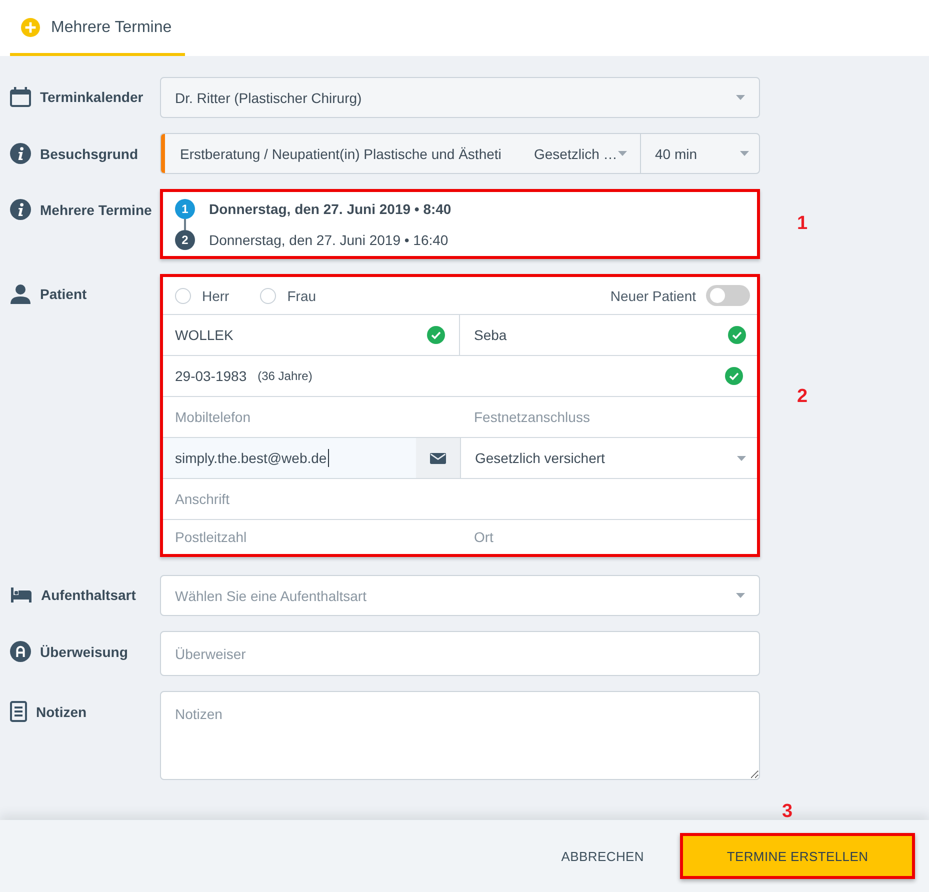  What do you see at coordinates (311, 335) in the screenshot?
I see `last-name-field: WOLLEK` at bounding box center [311, 335].